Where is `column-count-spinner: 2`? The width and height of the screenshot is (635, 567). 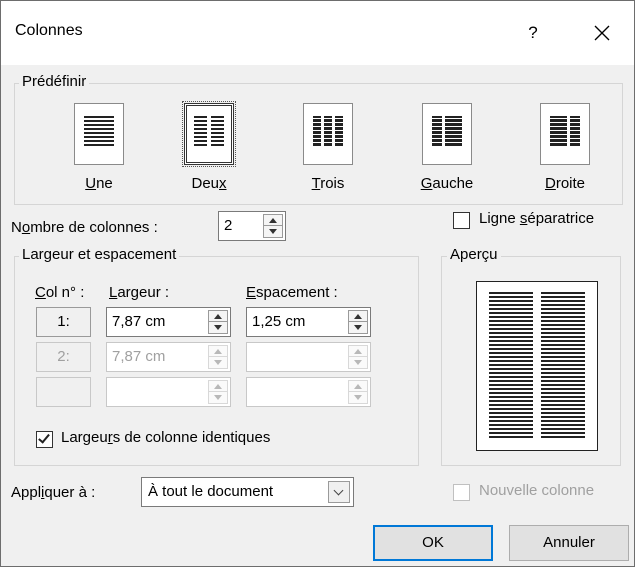 column-count-spinner: 2 is located at coordinates (252, 226).